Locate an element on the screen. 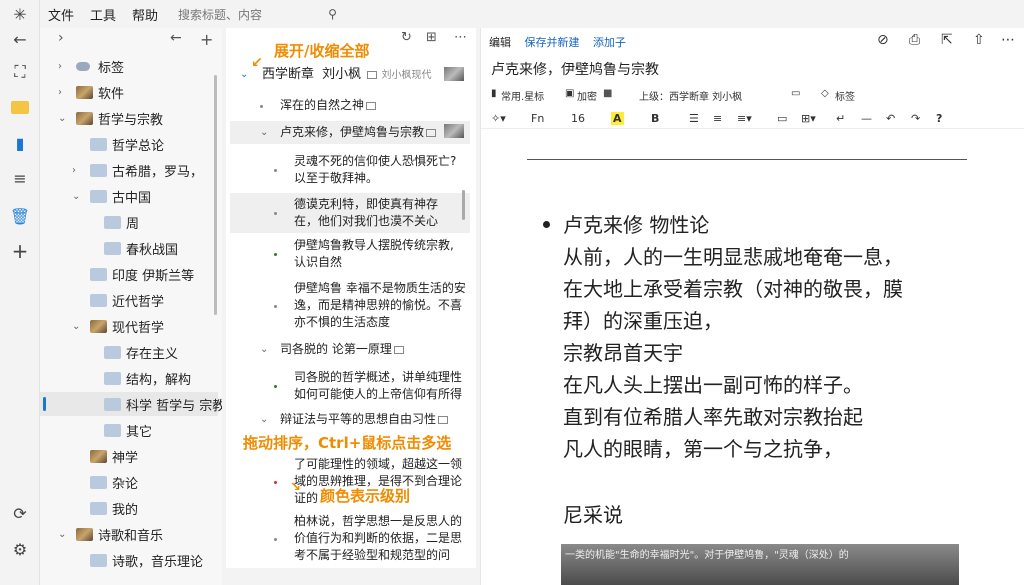 This screenshot has height=585, width=1024. redo-icon: ↷ is located at coordinates (915, 118).